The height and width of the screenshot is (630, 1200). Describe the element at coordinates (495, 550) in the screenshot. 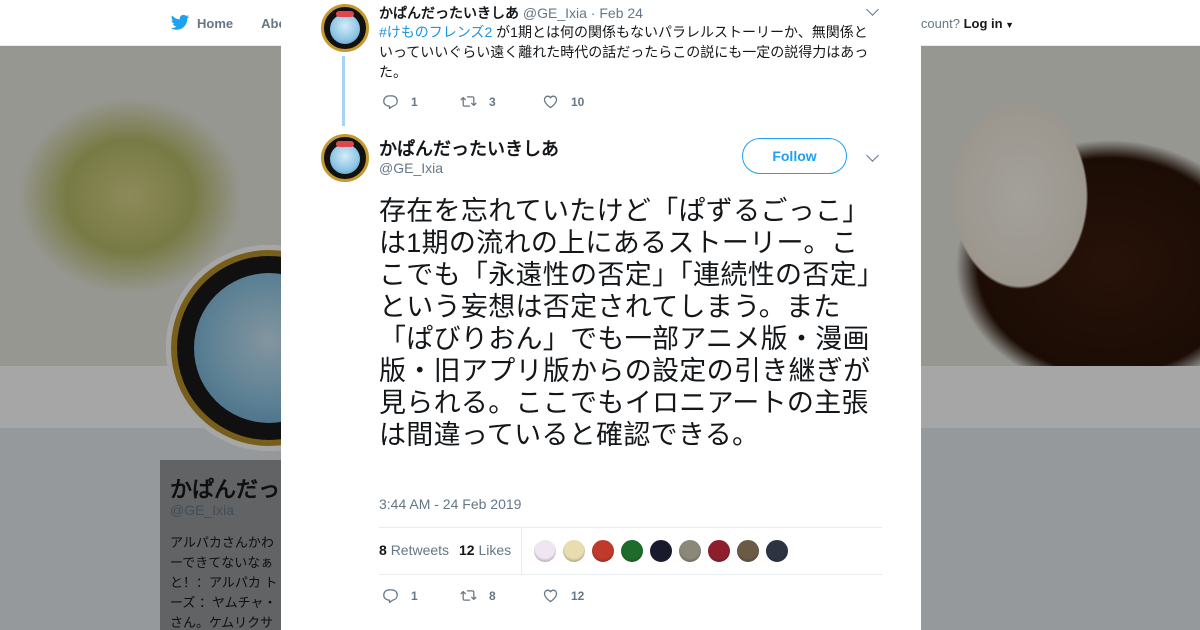

I see `like-stat-label: Likes` at that location.